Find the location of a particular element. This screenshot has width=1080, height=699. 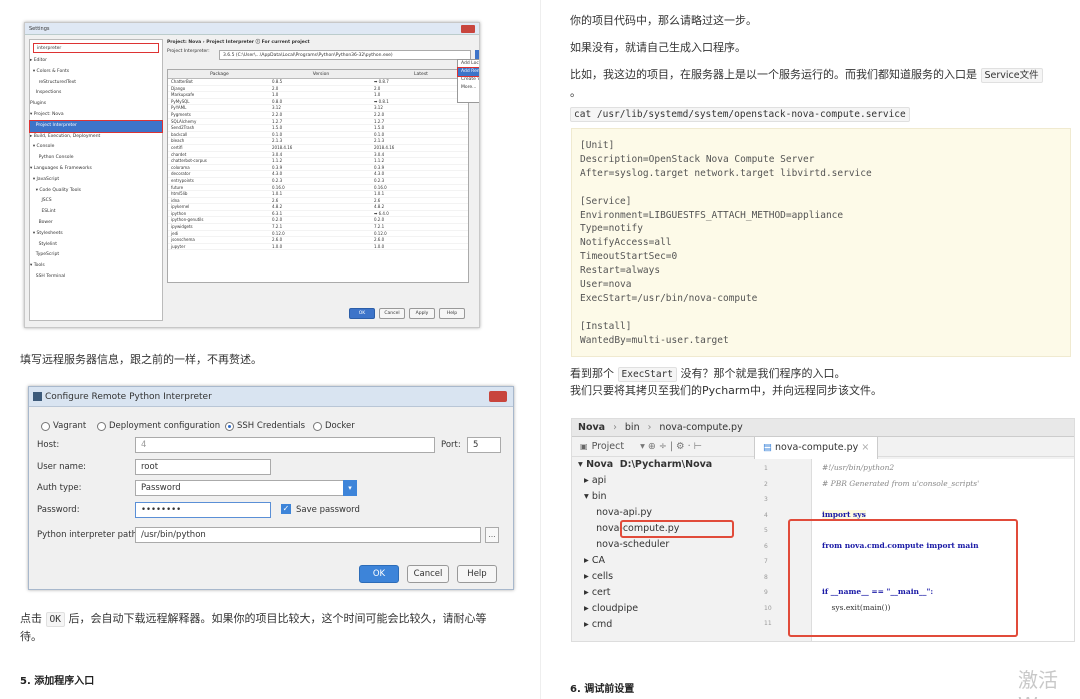

table-row: html5lib 1.0.1 1.0.1 is located at coordinates (318, 194).